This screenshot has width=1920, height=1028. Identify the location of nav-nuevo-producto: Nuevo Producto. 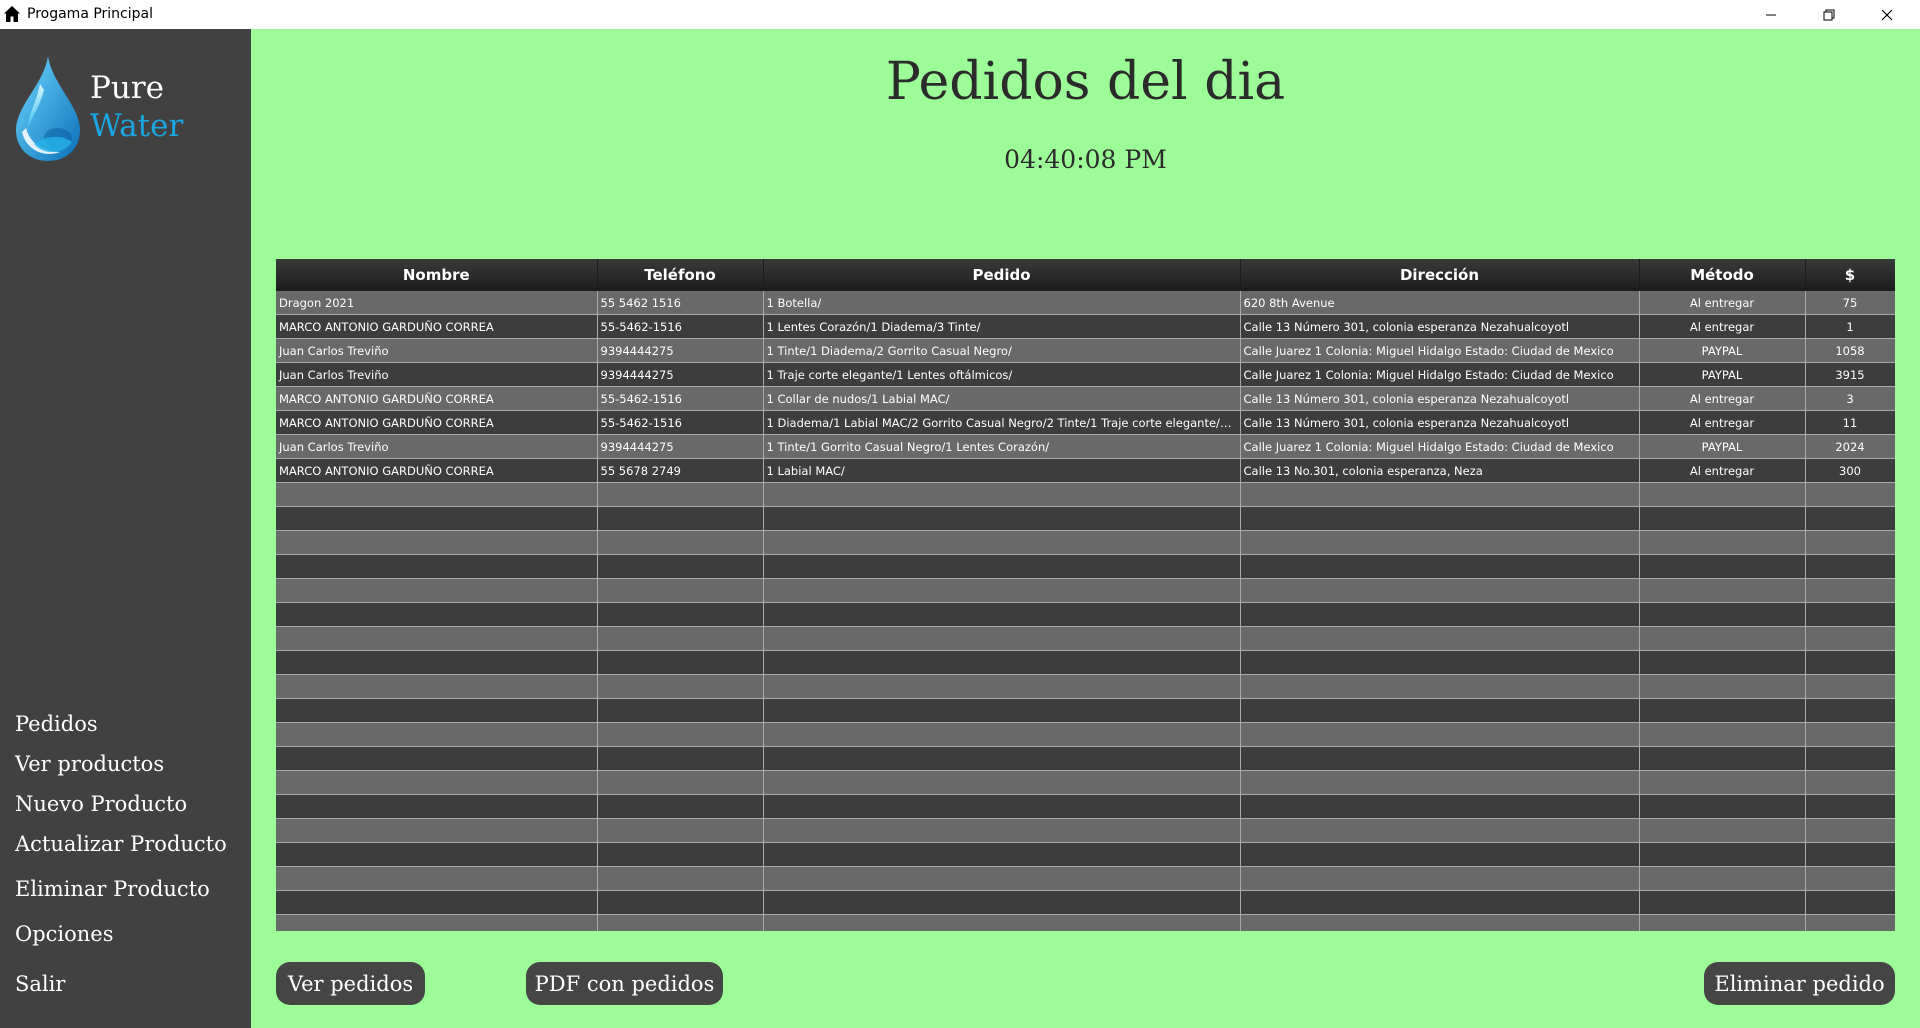
(101, 804).